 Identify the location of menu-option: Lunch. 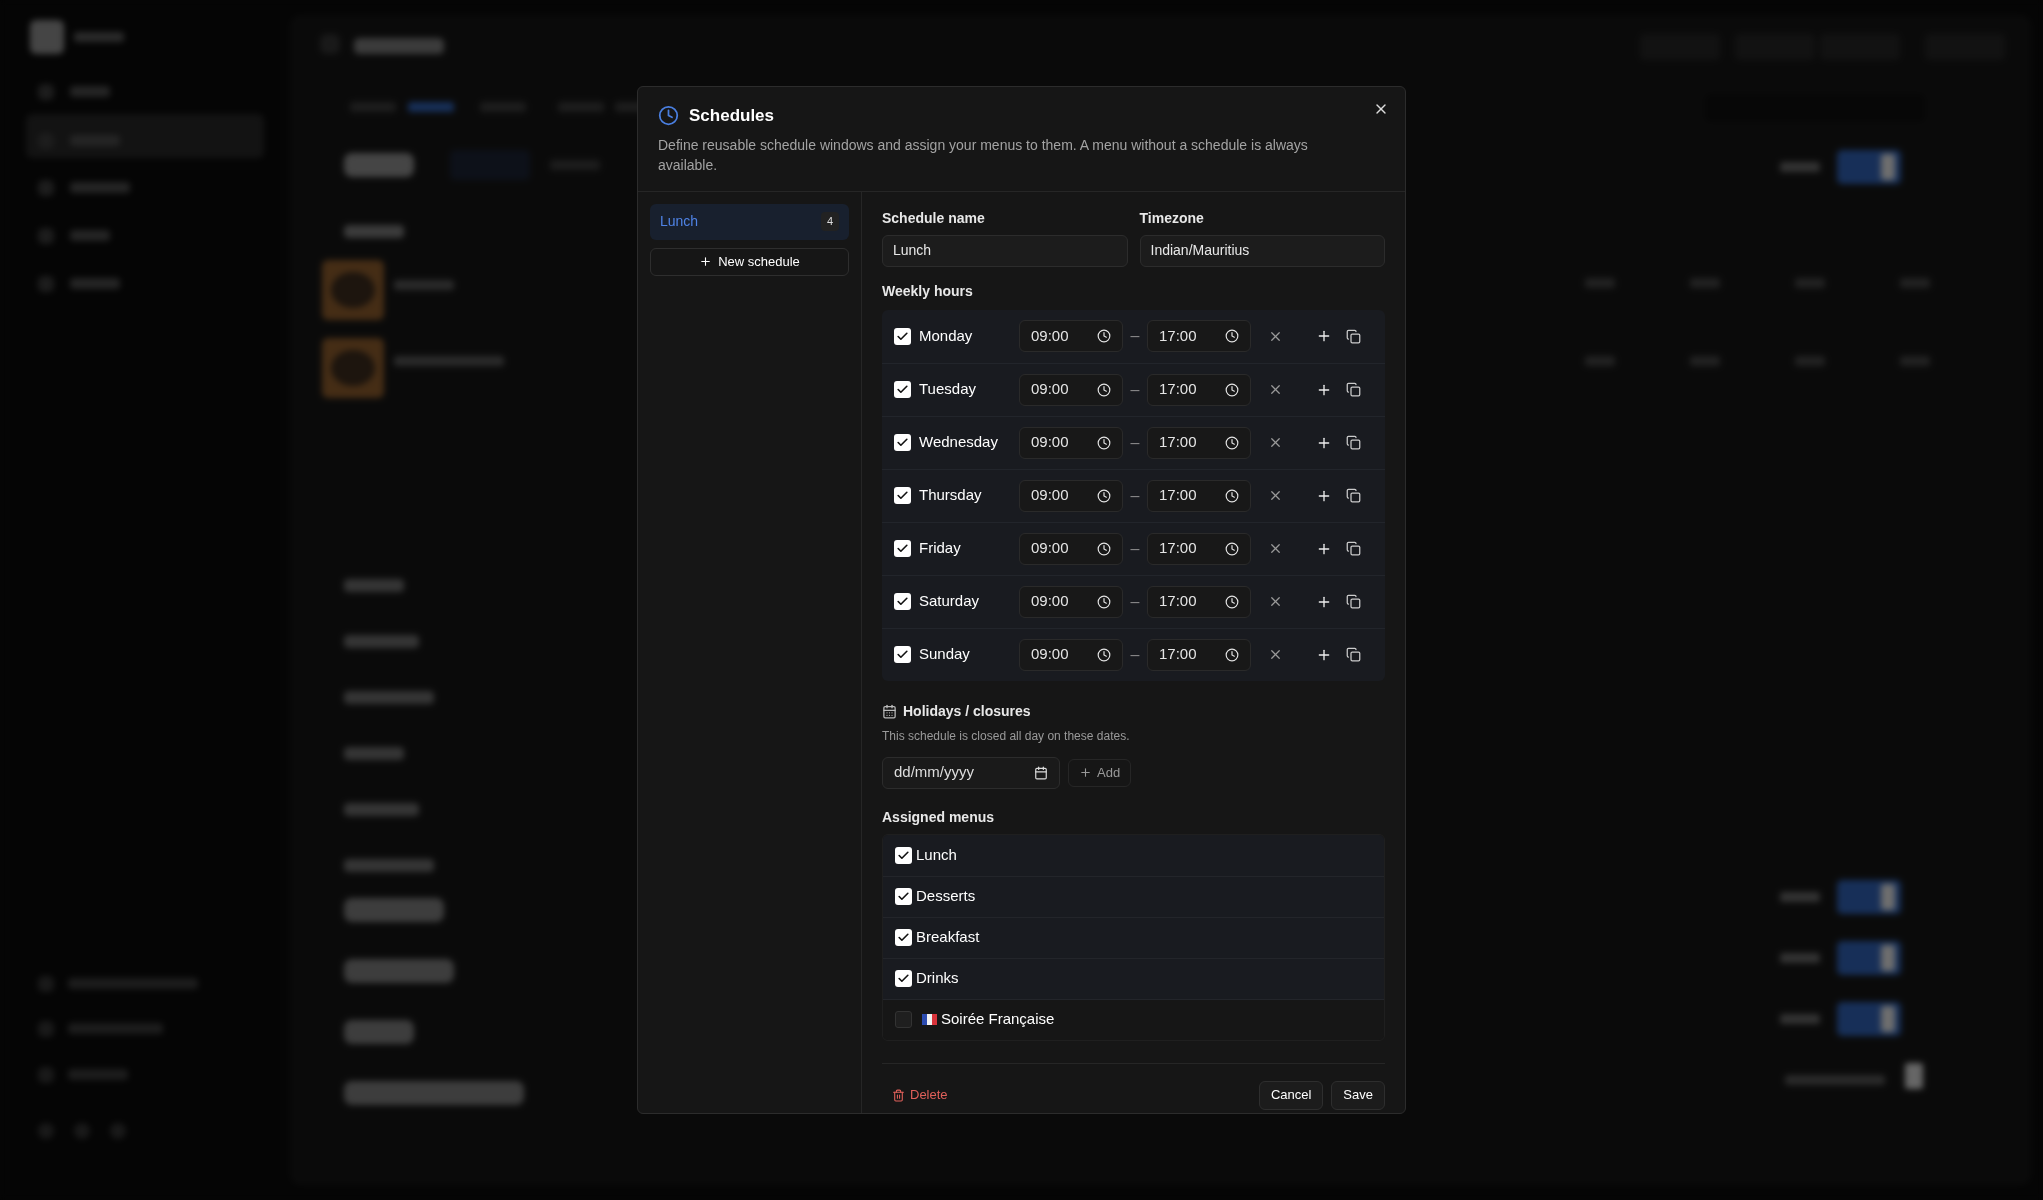
(1133, 855).